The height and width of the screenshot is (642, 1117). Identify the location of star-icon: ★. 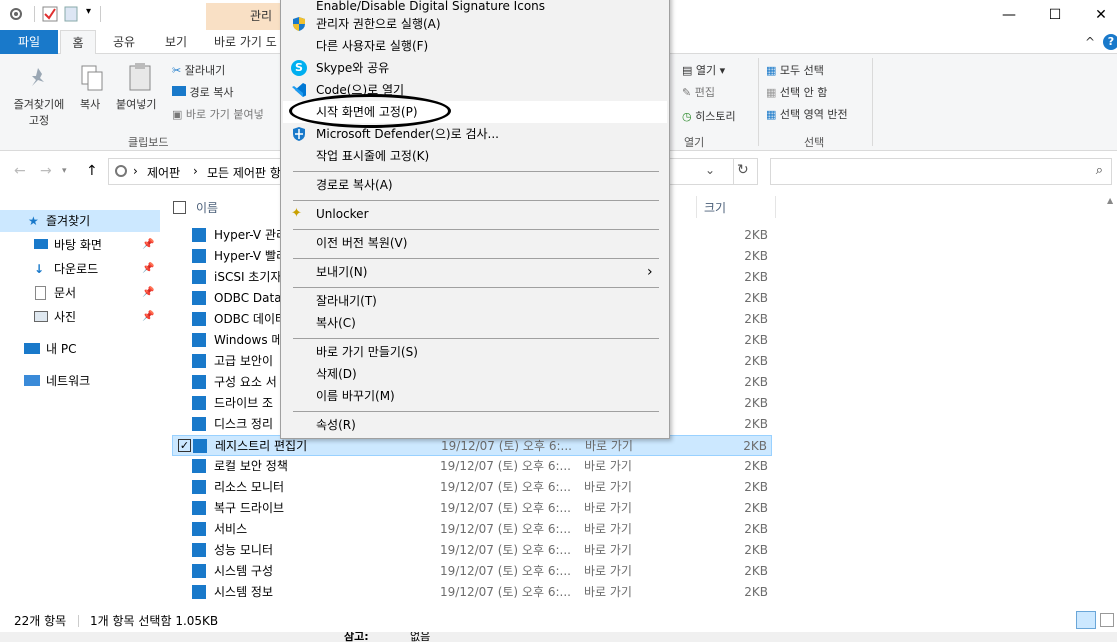
(33, 221).